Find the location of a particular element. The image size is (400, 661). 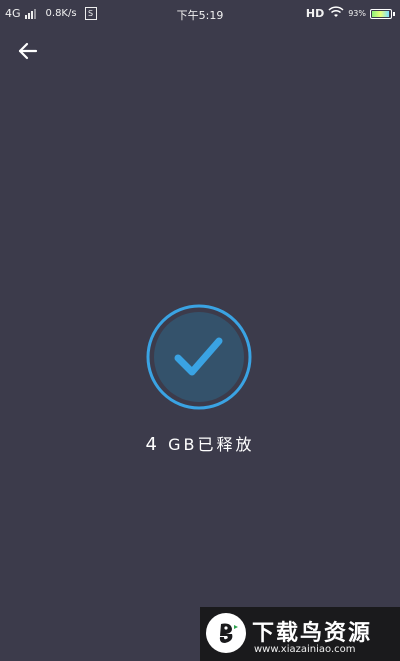

battery-icon is located at coordinates (382, 13).